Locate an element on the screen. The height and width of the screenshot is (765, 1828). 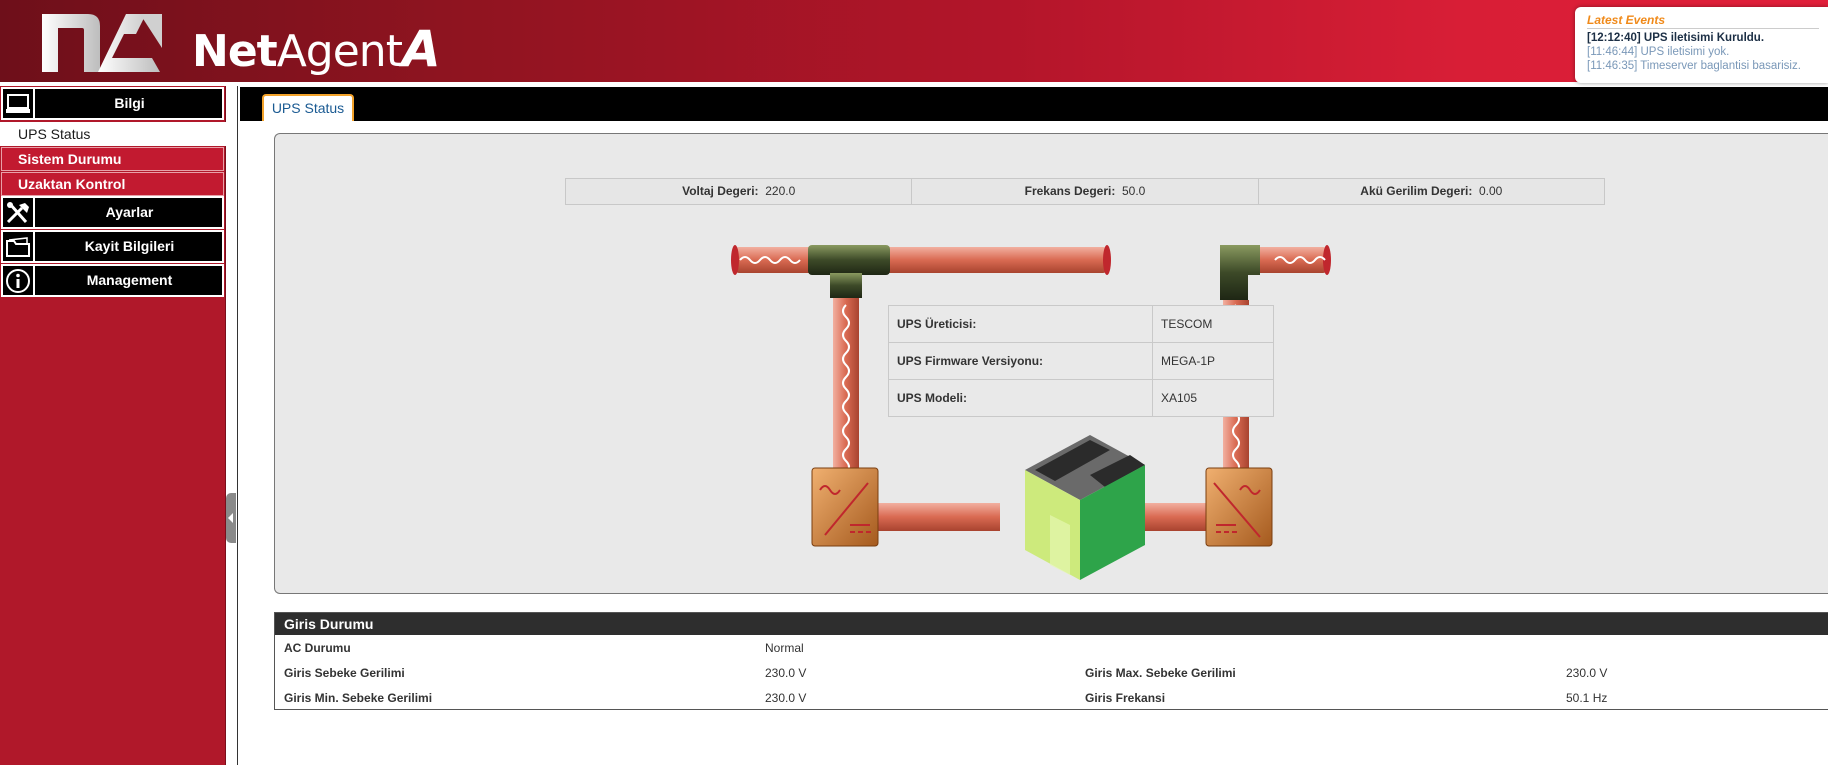
menu-ayarlar: Ayarlar is located at coordinates (112, 212).